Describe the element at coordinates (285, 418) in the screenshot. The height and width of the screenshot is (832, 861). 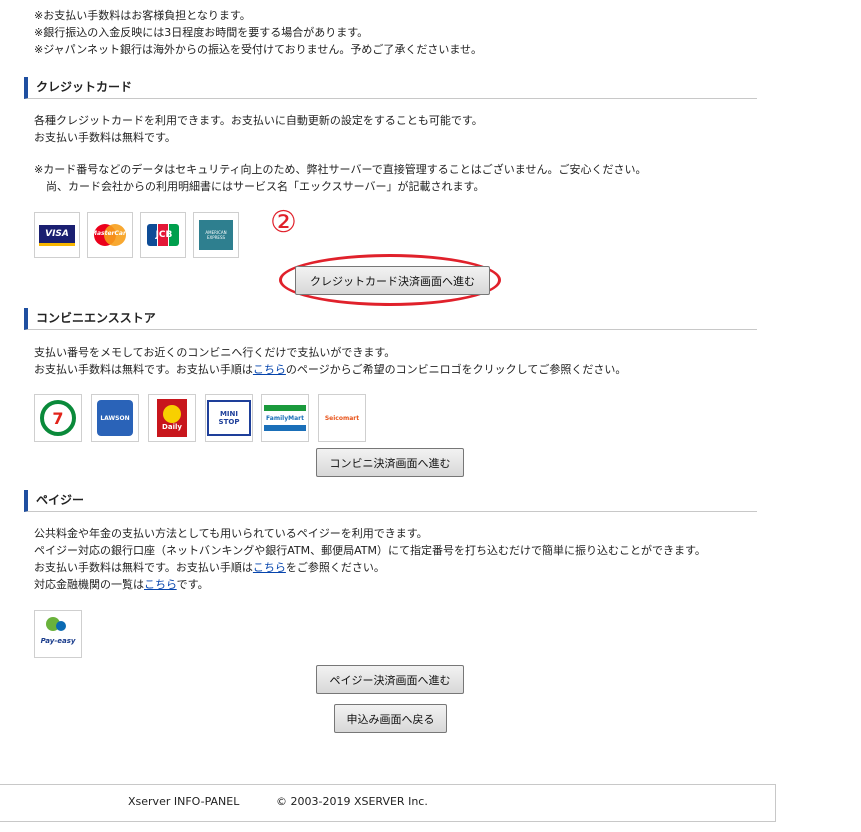
I see `familymart-logo: FamilyMart` at that location.